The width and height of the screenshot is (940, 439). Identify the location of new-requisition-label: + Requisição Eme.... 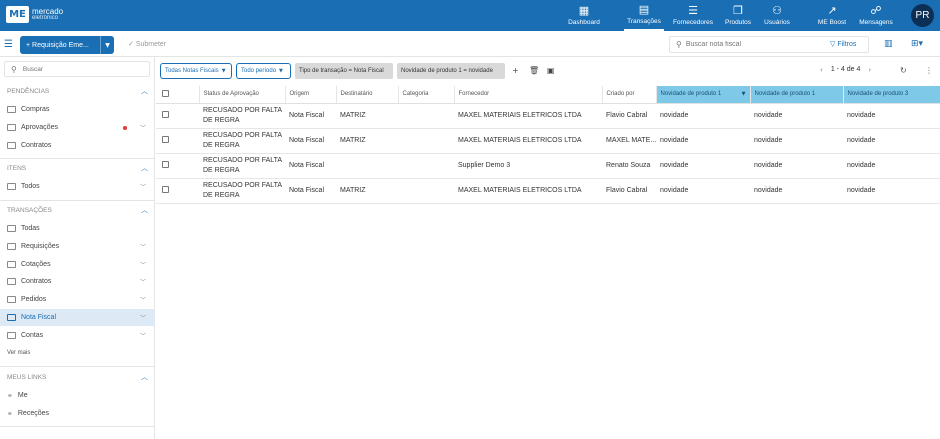
(57, 45).